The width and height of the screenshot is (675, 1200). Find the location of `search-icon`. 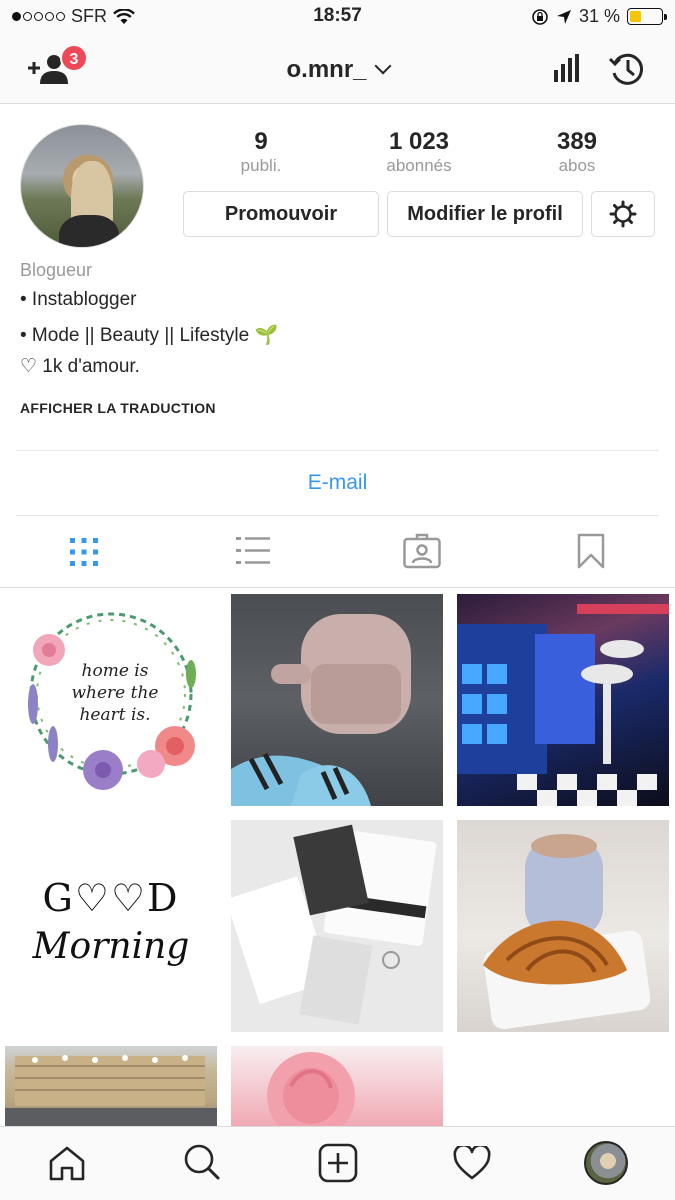

search-icon is located at coordinates (202, 1162).